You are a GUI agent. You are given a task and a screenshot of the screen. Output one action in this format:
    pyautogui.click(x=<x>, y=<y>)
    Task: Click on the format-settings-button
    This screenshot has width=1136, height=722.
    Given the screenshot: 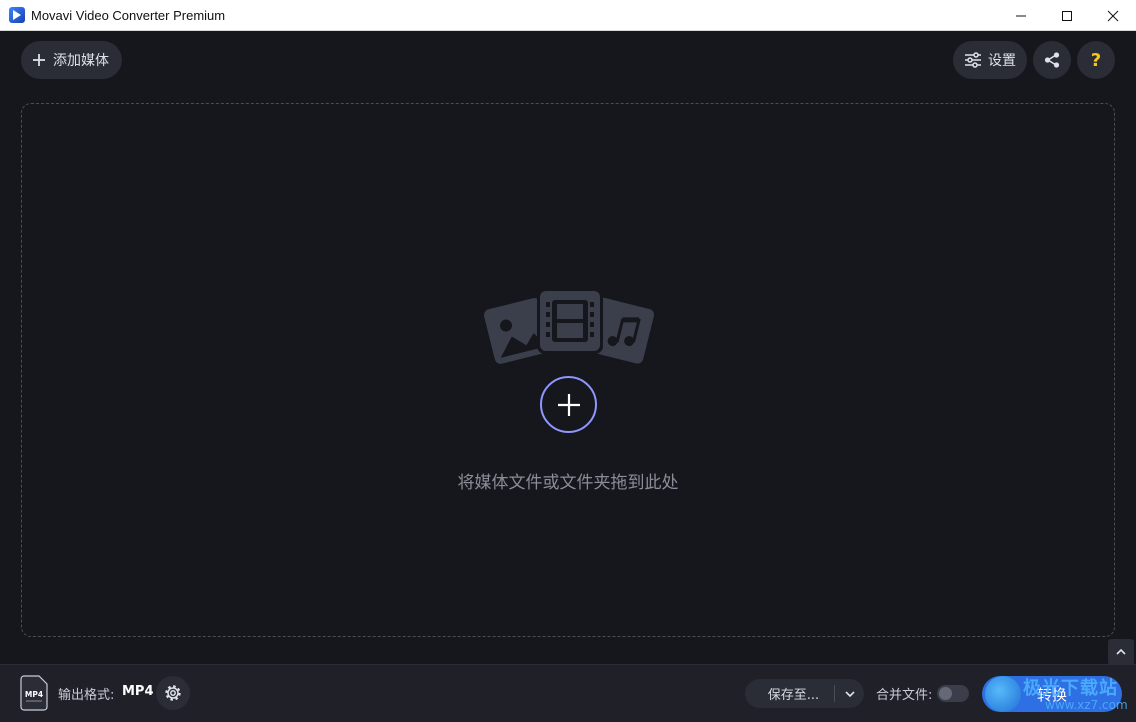 What is the action you would take?
    pyautogui.click(x=173, y=693)
    